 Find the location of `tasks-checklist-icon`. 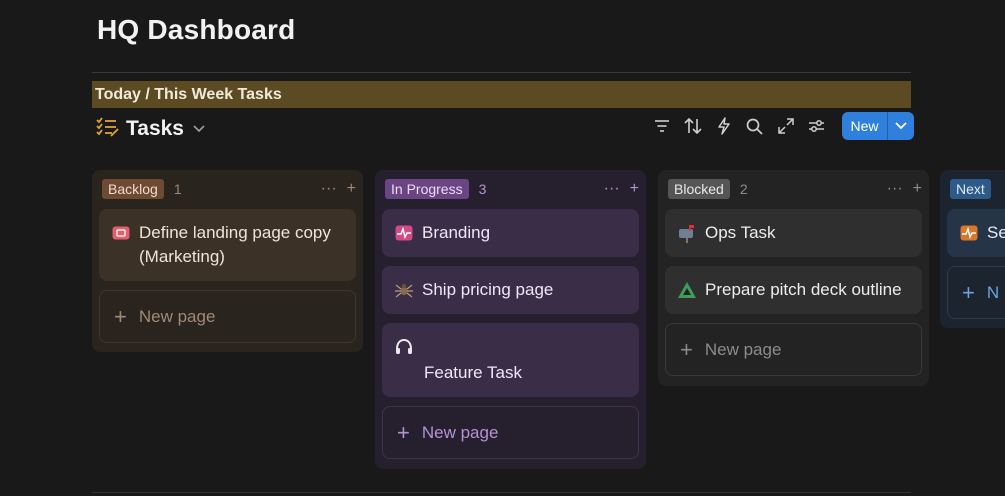

tasks-checklist-icon is located at coordinates (108, 129).